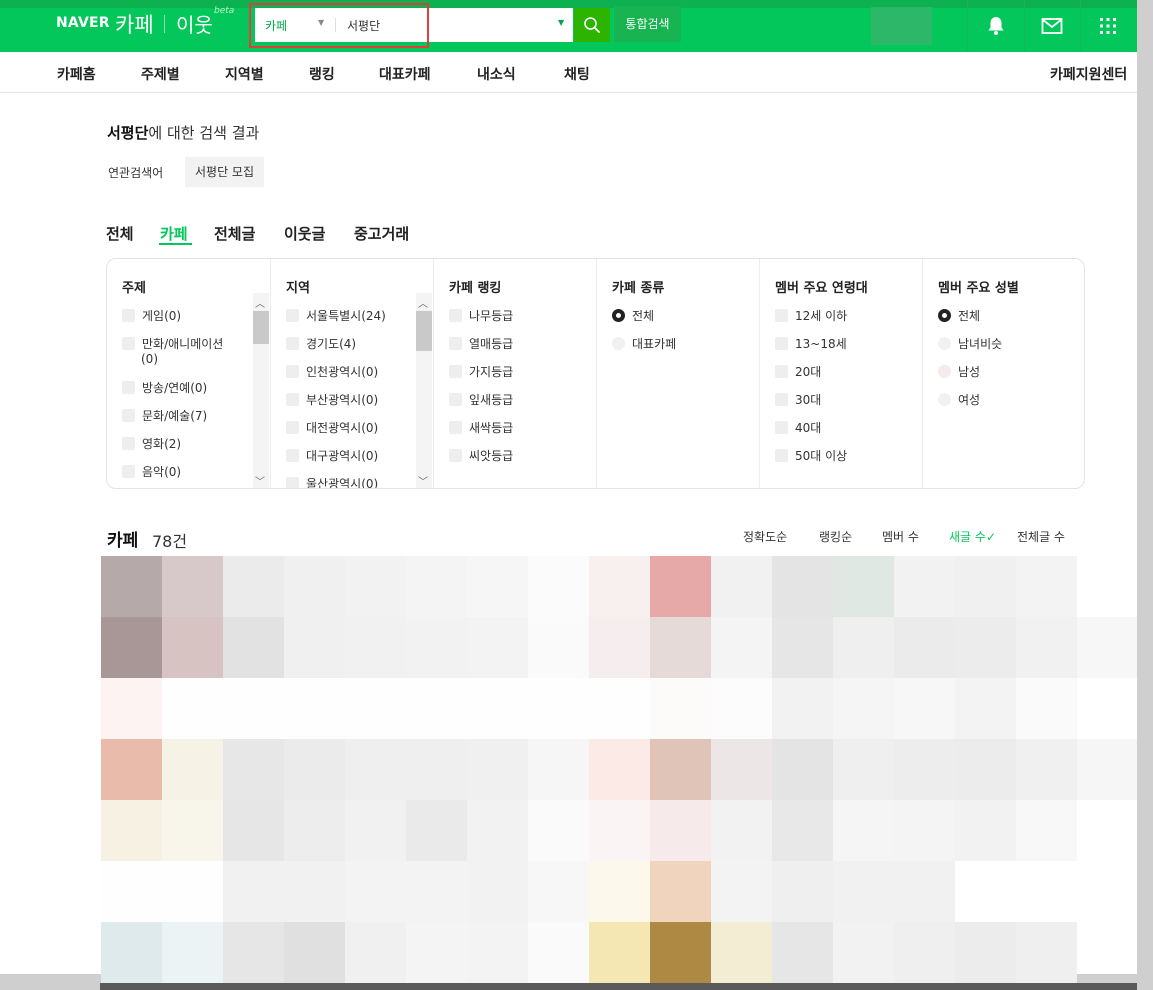  What do you see at coordinates (76, 74) in the screenshot?
I see `lnb-item-cafe-home: 카페홈` at bounding box center [76, 74].